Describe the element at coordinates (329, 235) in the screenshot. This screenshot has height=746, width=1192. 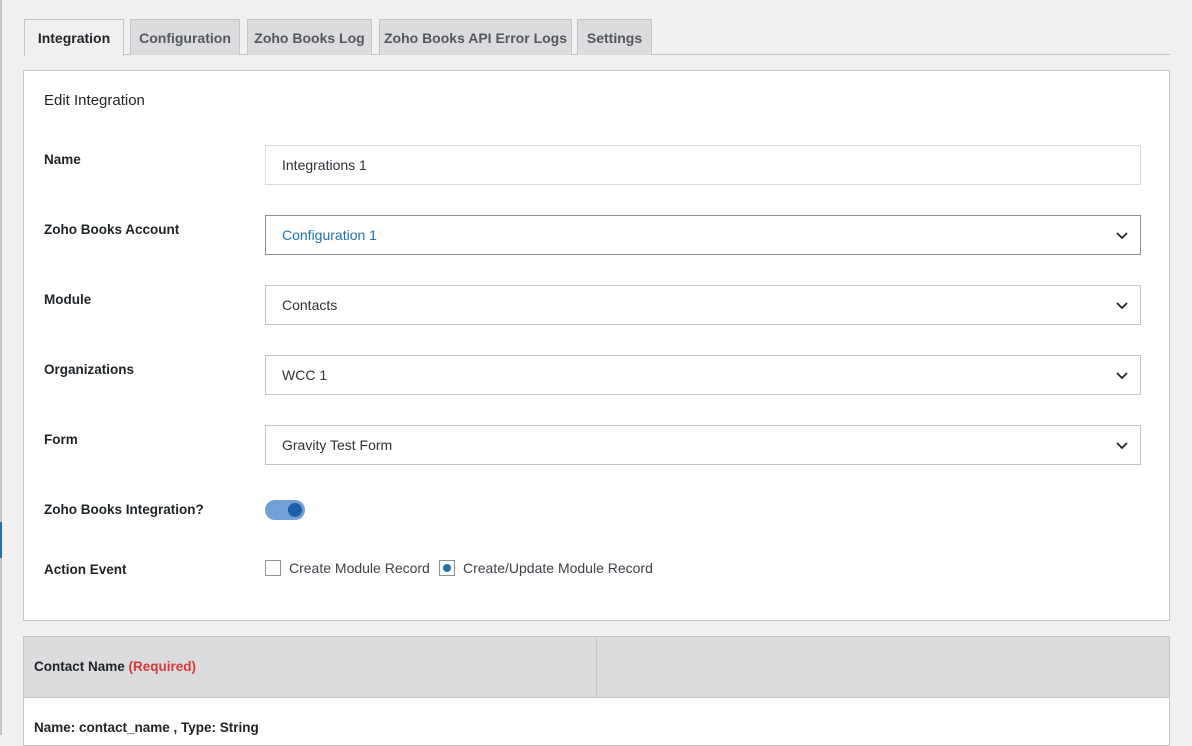
I see `account-select-value: Configuration 1` at that location.